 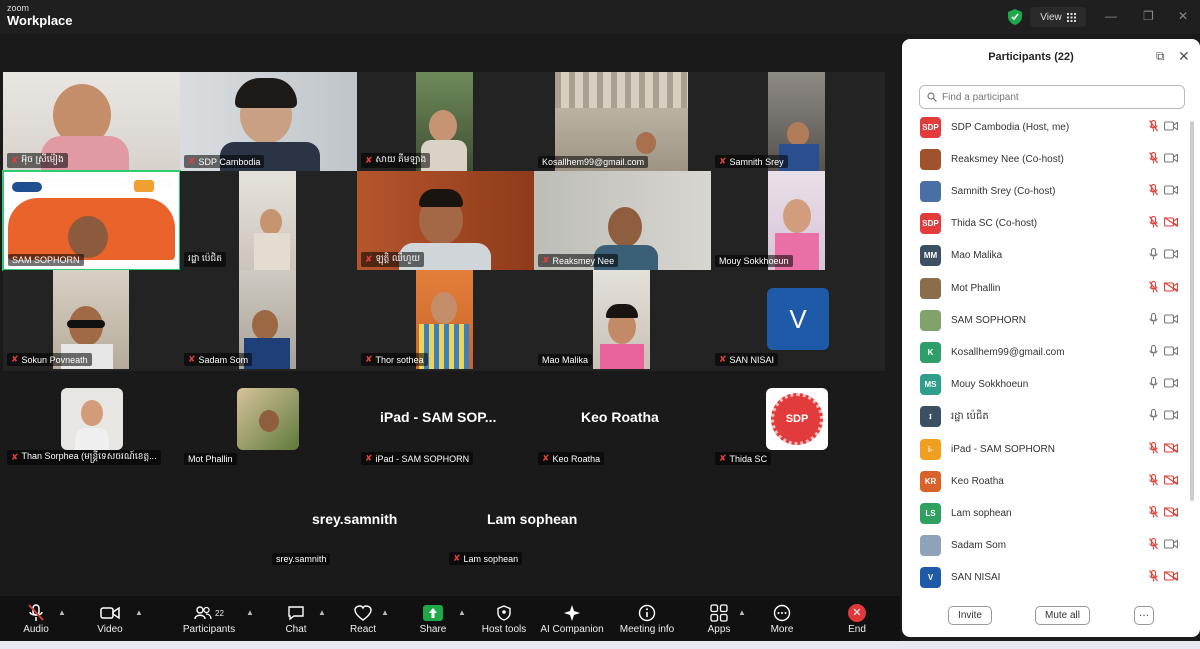 I want to click on video-tile: srey.samnith srey.samnith, so click(x=356, y=519).